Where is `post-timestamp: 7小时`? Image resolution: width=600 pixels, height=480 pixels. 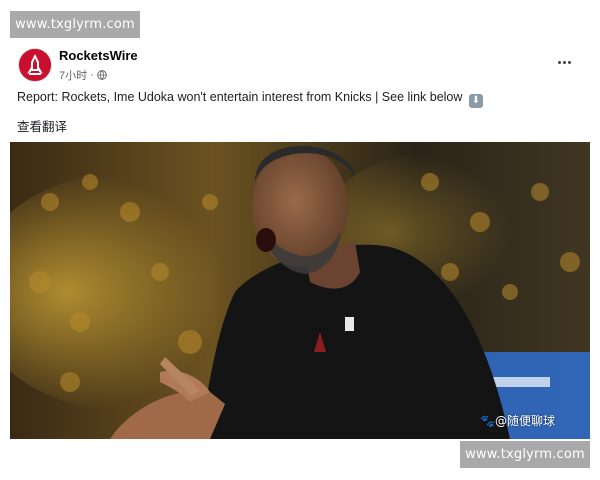
post-timestamp: 7小时 is located at coordinates (73, 75).